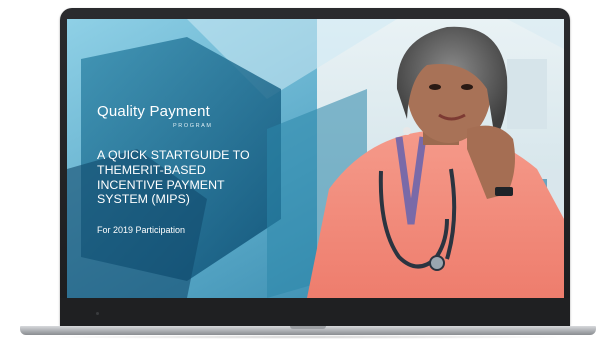 The image size is (598, 345). Describe the element at coordinates (151, 169) in the screenshot. I see `headline-line: THEMERIT-BASED` at that location.